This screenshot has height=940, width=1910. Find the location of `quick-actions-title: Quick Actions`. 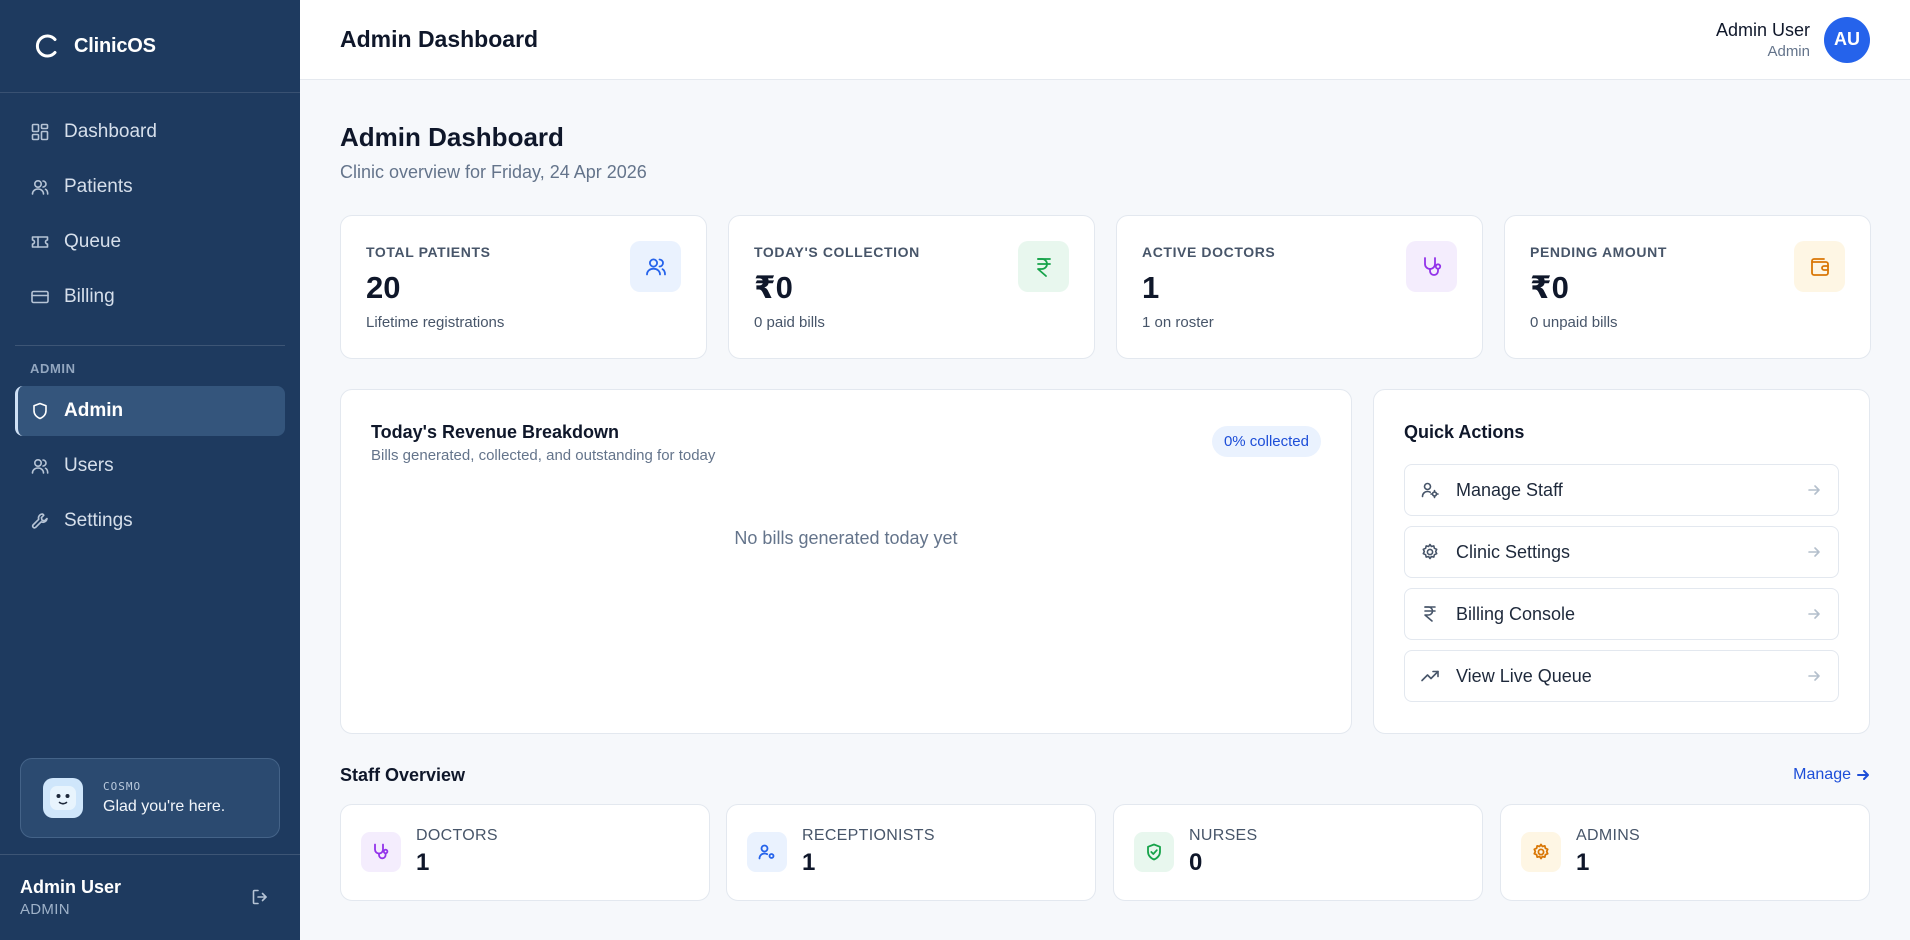

quick-actions-title: Quick Actions is located at coordinates (1464, 432).